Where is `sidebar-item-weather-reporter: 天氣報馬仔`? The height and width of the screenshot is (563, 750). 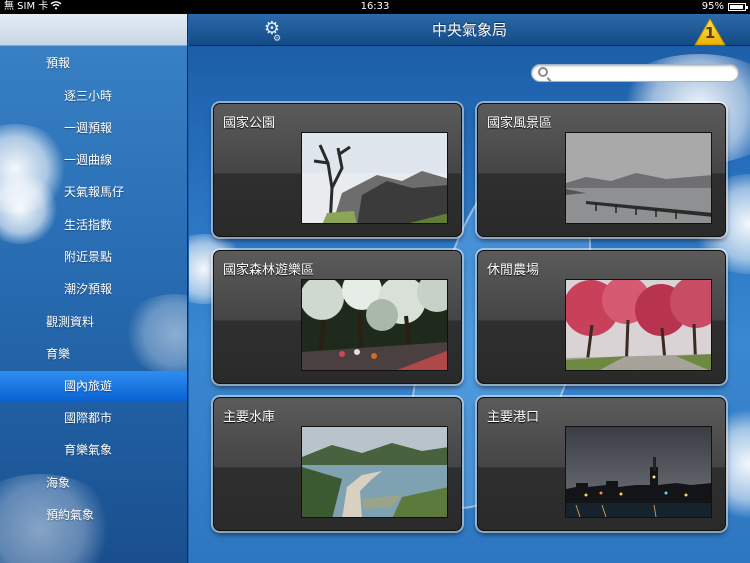 sidebar-item-weather-reporter: 天氣報馬仔 is located at coordinates (93, 192).